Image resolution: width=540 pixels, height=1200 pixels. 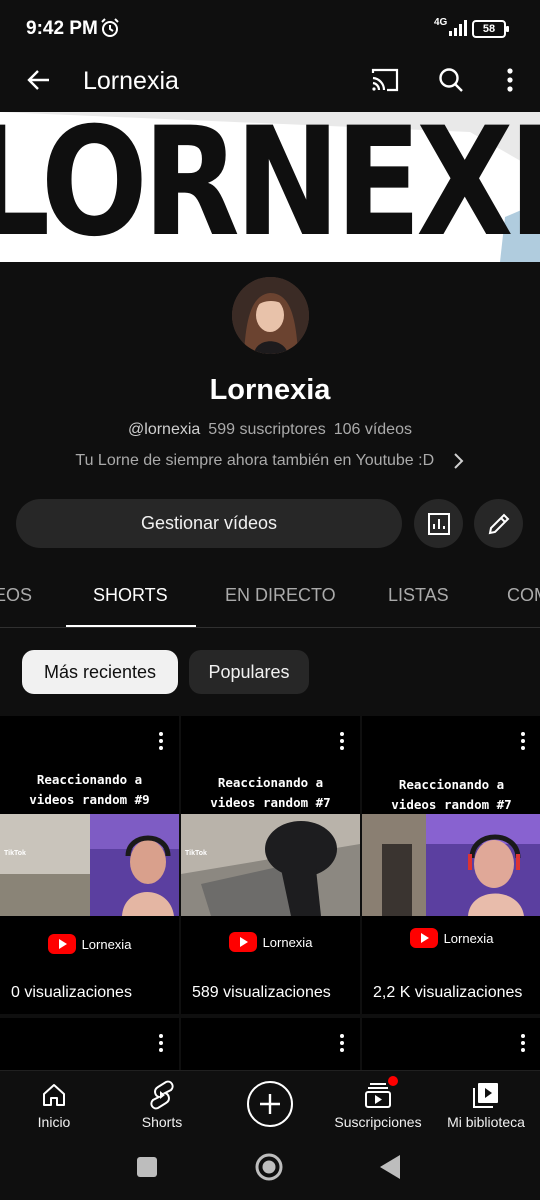 What do you see at coordinates (458, 28) in the screenshot?
I see `signal-icon` at bounding box center [458, 28].